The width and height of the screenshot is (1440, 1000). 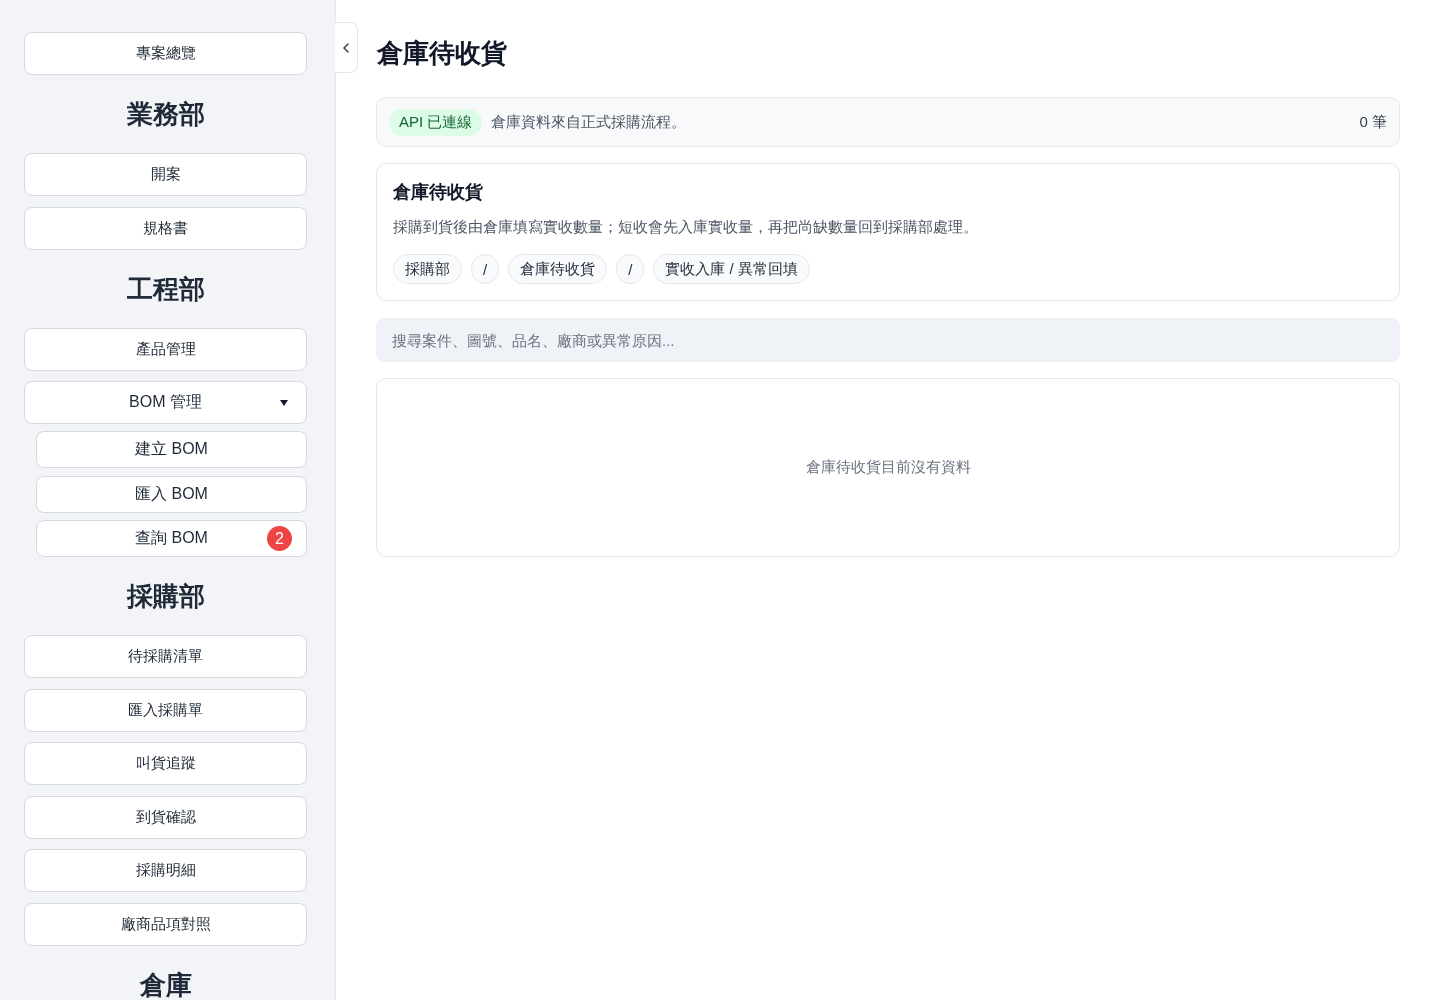 What do you see at coordinates (165, 402) in the screenshot?
I see `nav-group-button: BOM 管理` at bounding box center [165, 402].